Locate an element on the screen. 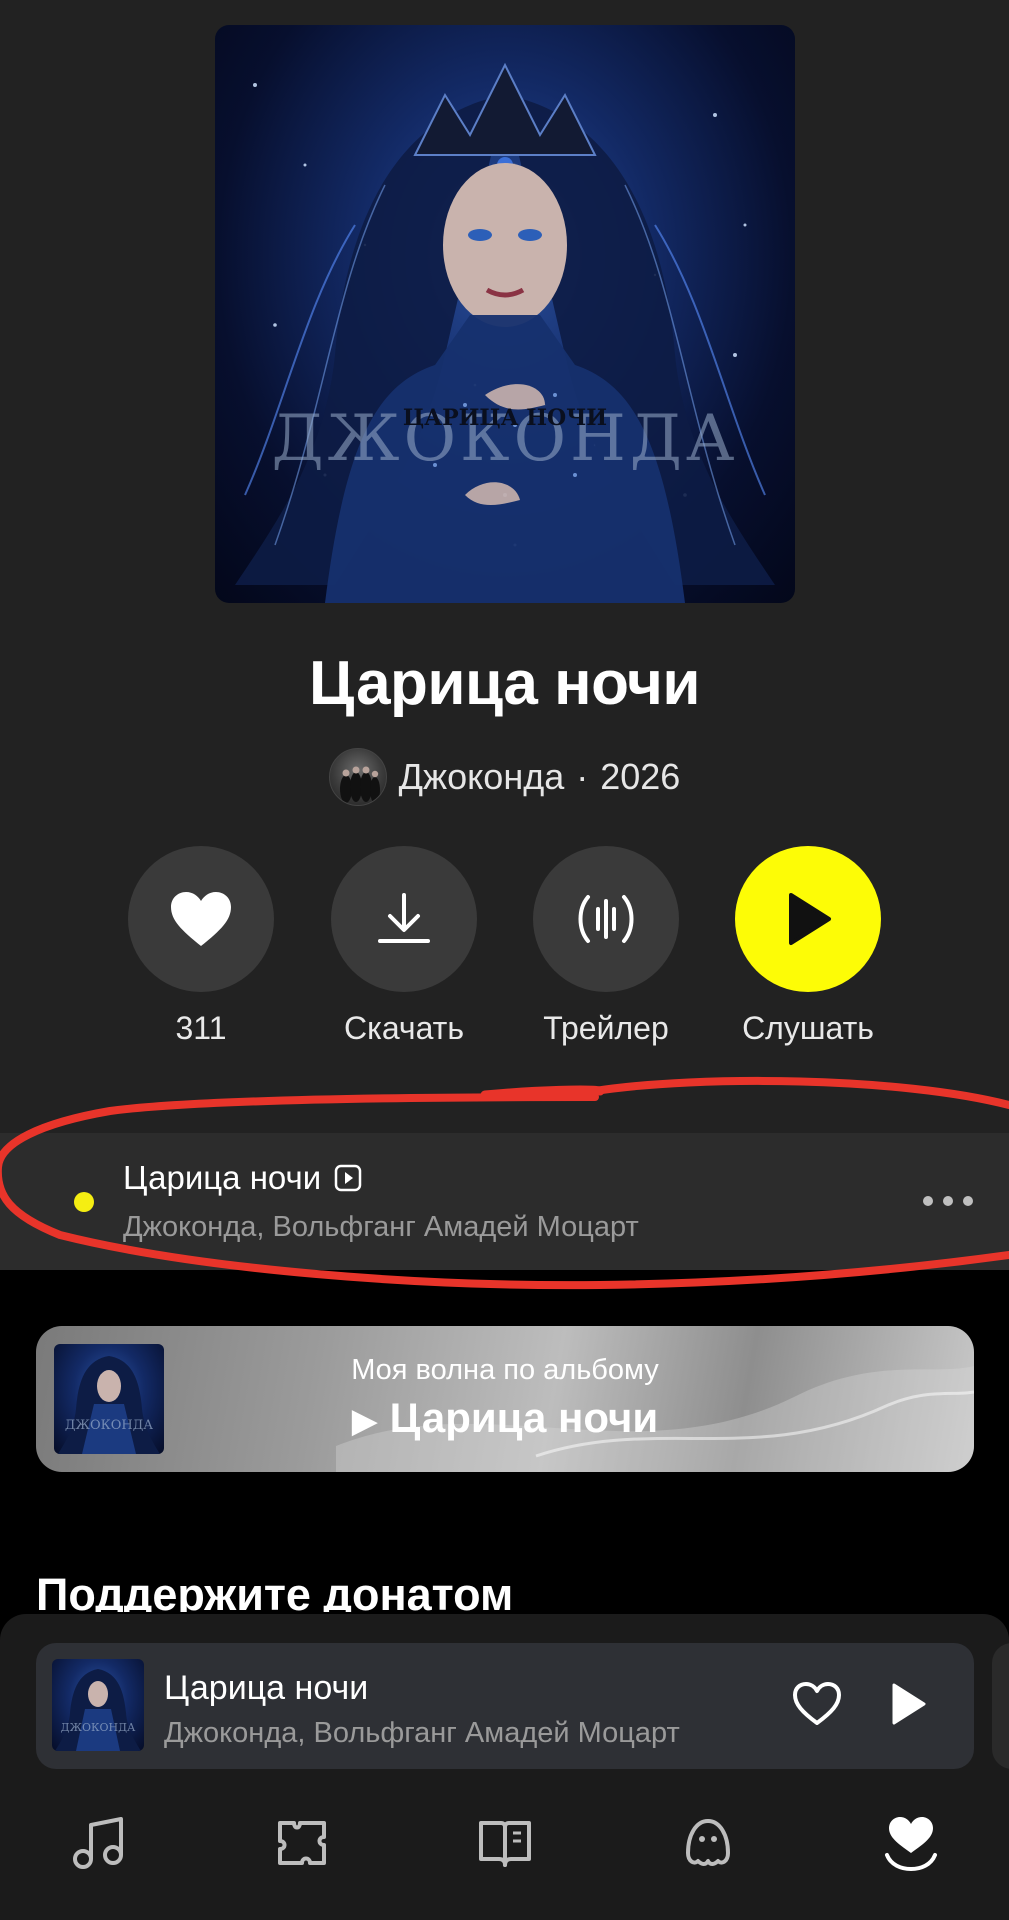 The height and width of the screenshot is (1920, 1009). wave-subtitle: Моя волна по альбому is located at coordinates (505, 1370).